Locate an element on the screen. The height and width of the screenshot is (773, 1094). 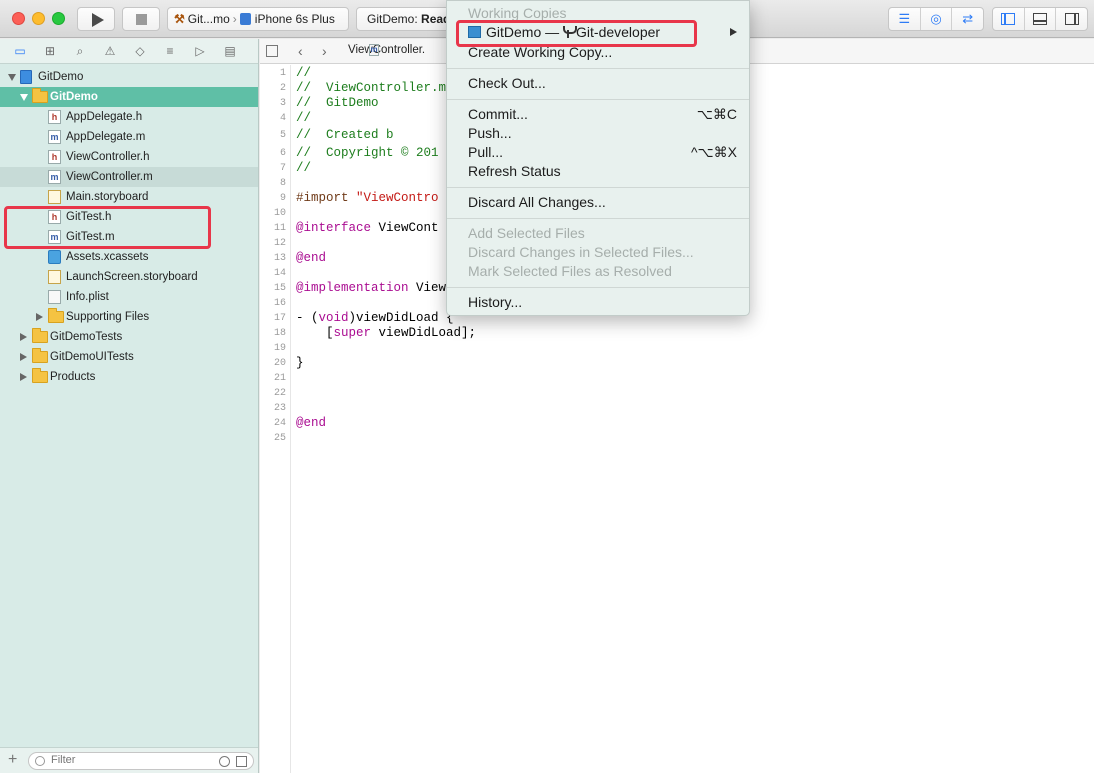
back-arrow-icon: ‹ is located at coordinates (300, 51).